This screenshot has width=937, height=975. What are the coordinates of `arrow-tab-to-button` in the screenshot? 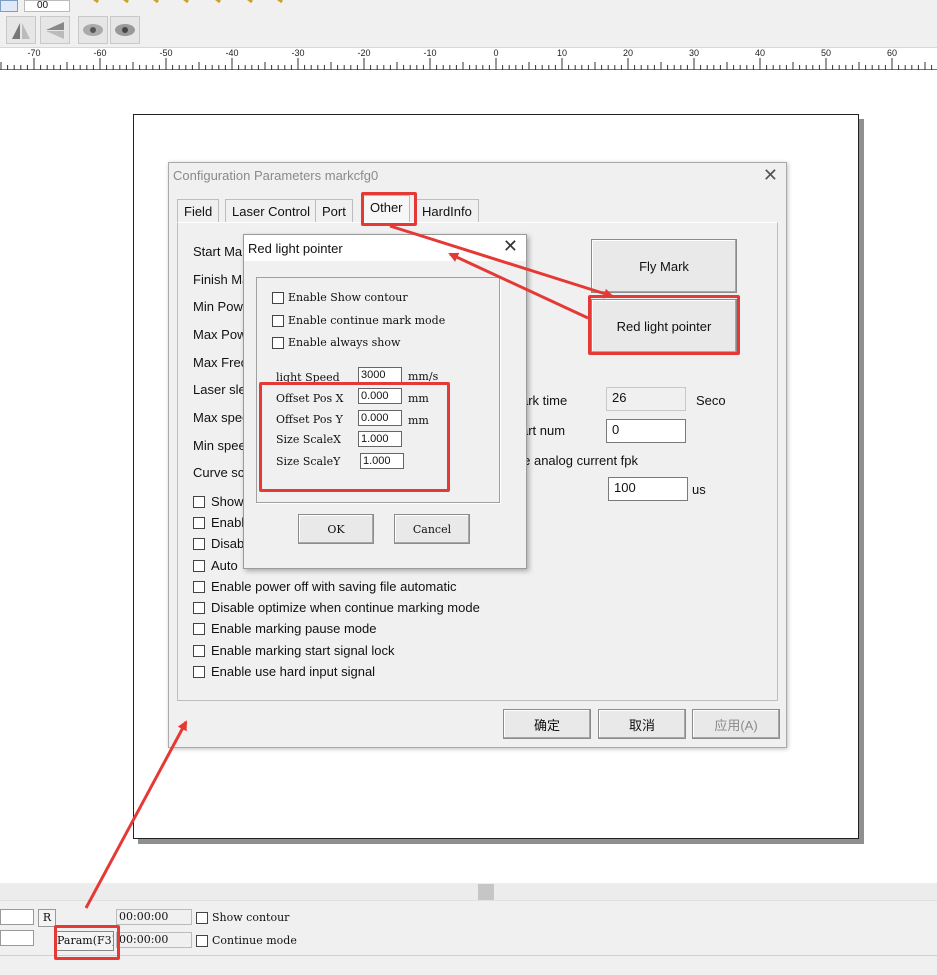 It's located at (501, 261).